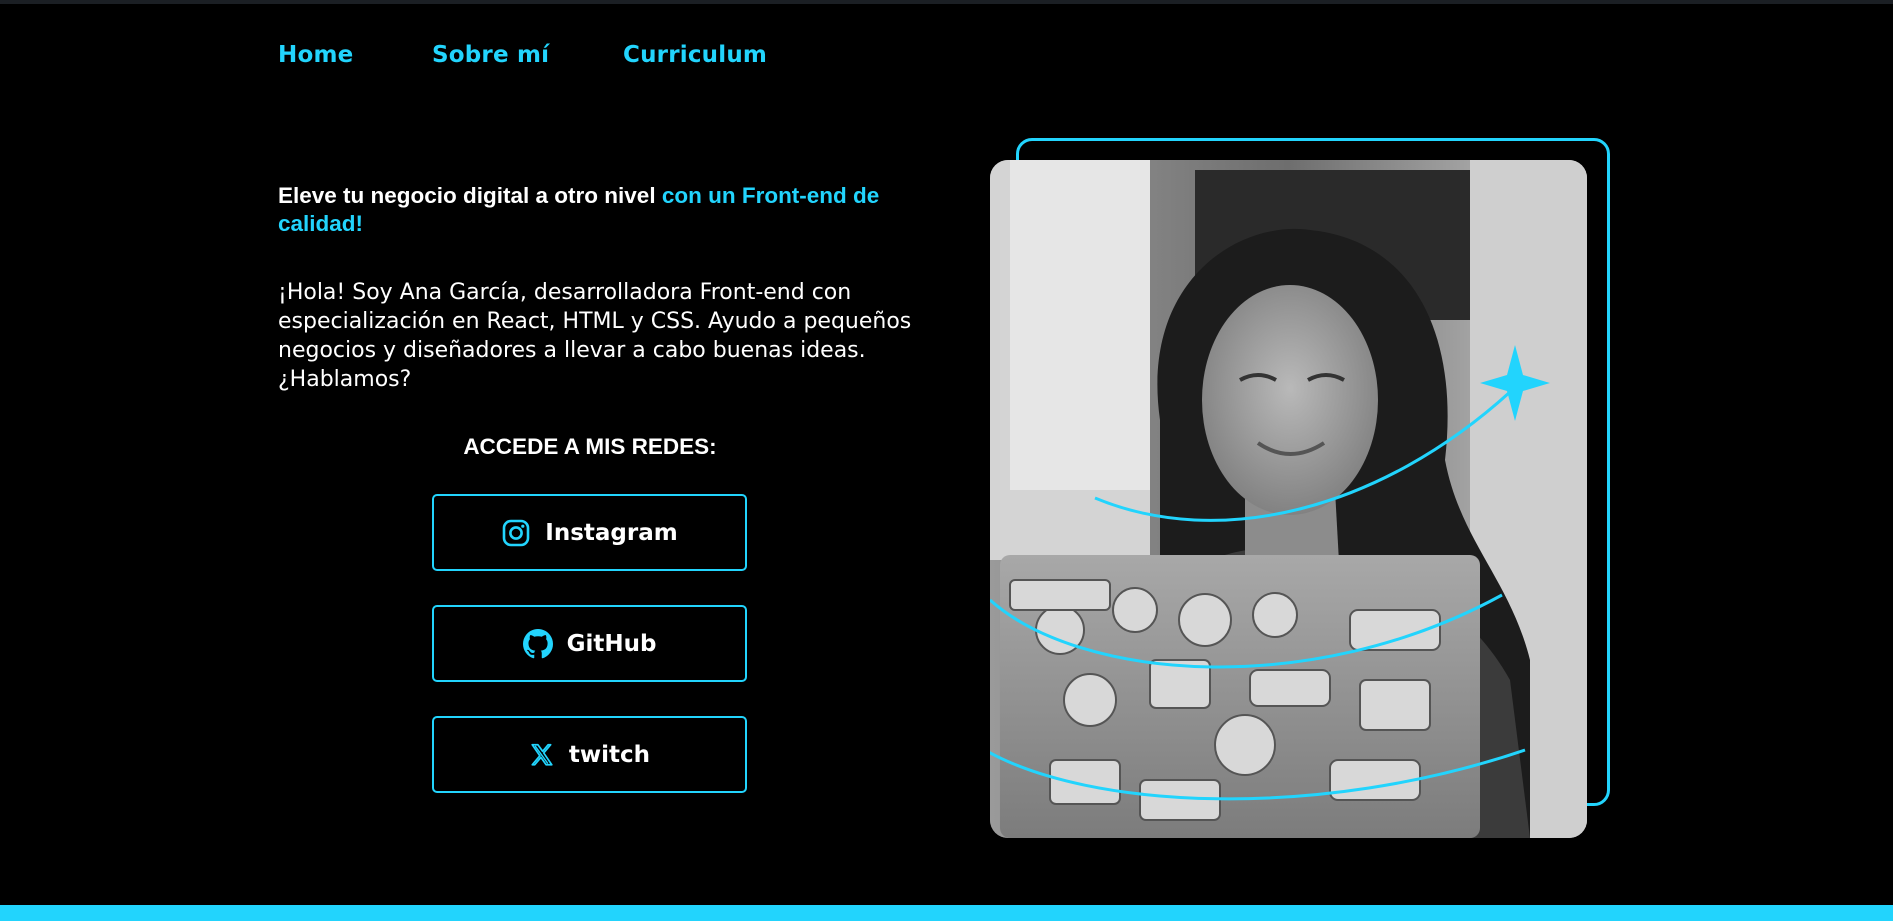 The image size is (1893, 921). I want to click on x-icon, so click(542, 755).